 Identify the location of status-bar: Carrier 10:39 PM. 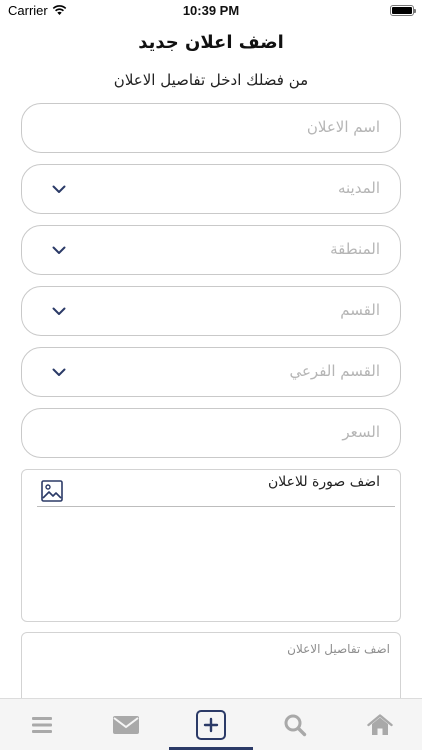
(211, 11).